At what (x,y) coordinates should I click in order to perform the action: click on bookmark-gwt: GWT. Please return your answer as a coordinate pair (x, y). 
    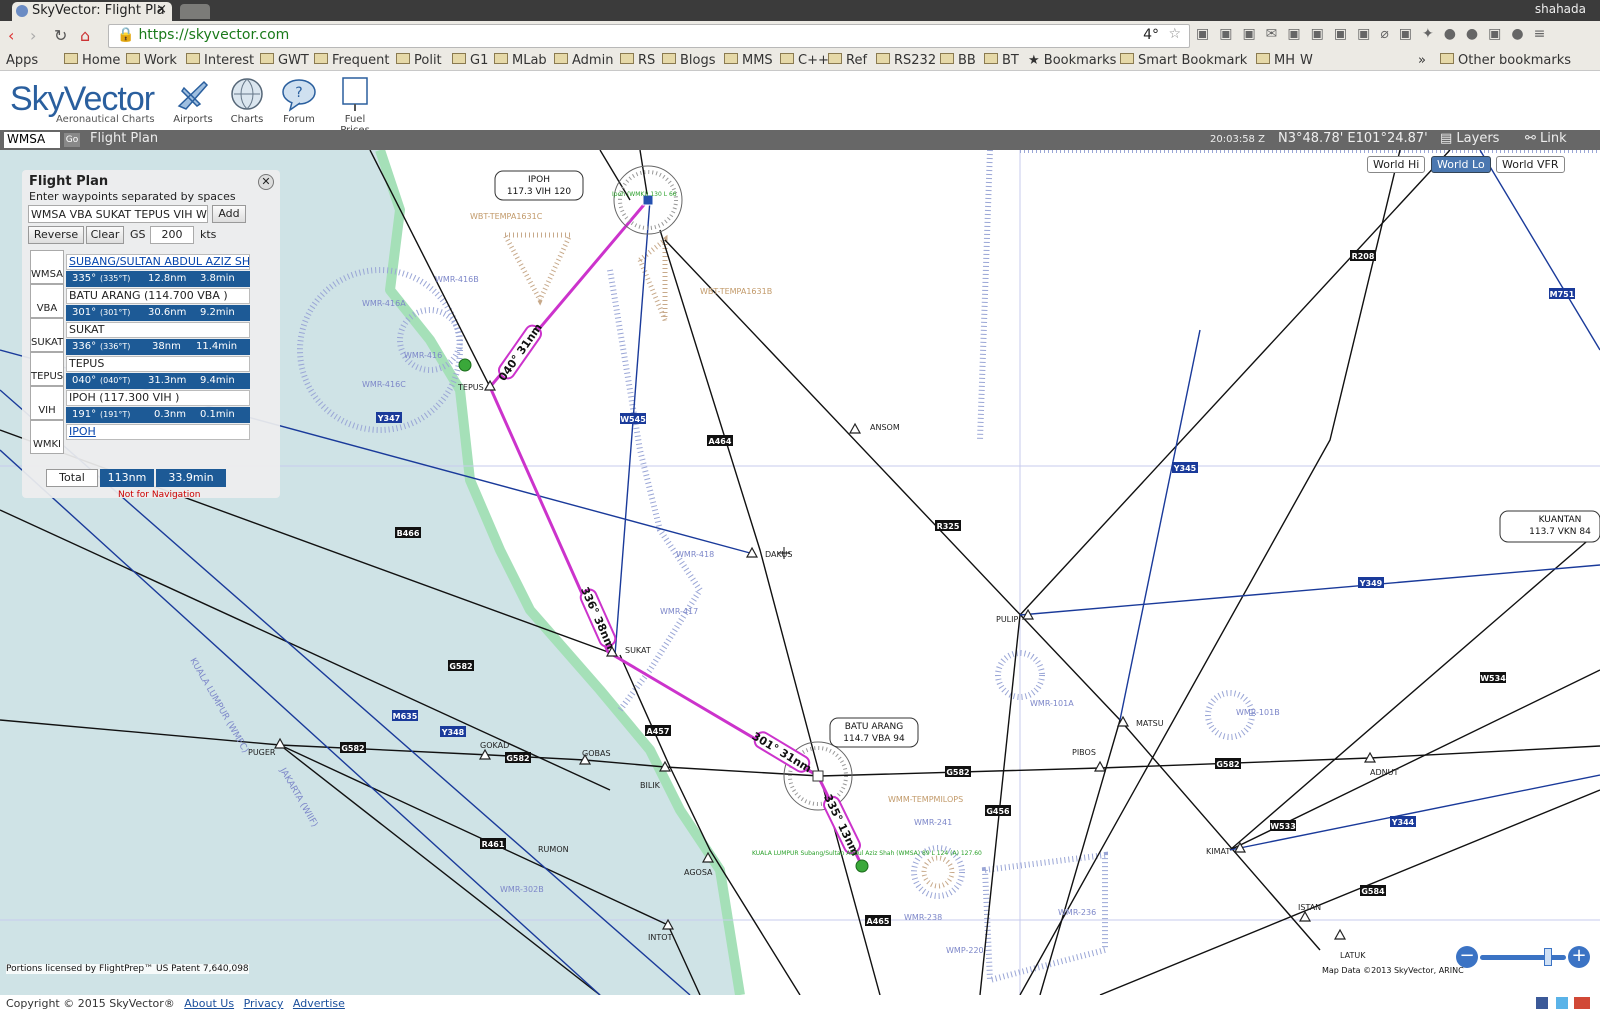
    Looking at the image, I should click on (284, 60).